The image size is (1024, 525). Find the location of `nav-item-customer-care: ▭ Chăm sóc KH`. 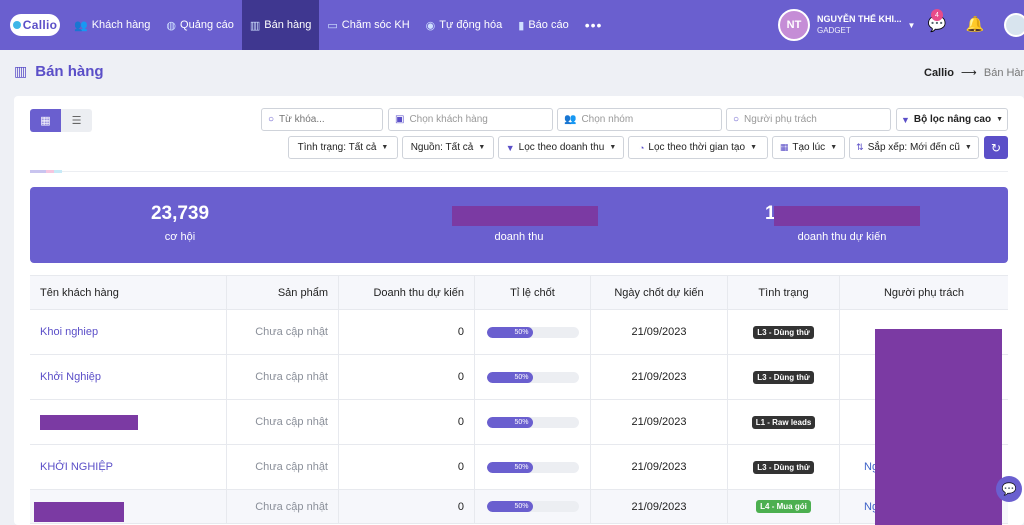

nav-item-customer-care: ▭ Chăm sóc KH is located at coordinates (368, 25).